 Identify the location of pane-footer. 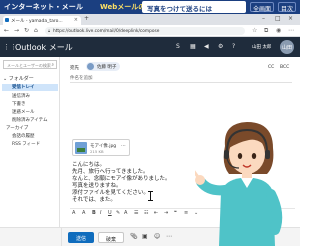
(31, 236).